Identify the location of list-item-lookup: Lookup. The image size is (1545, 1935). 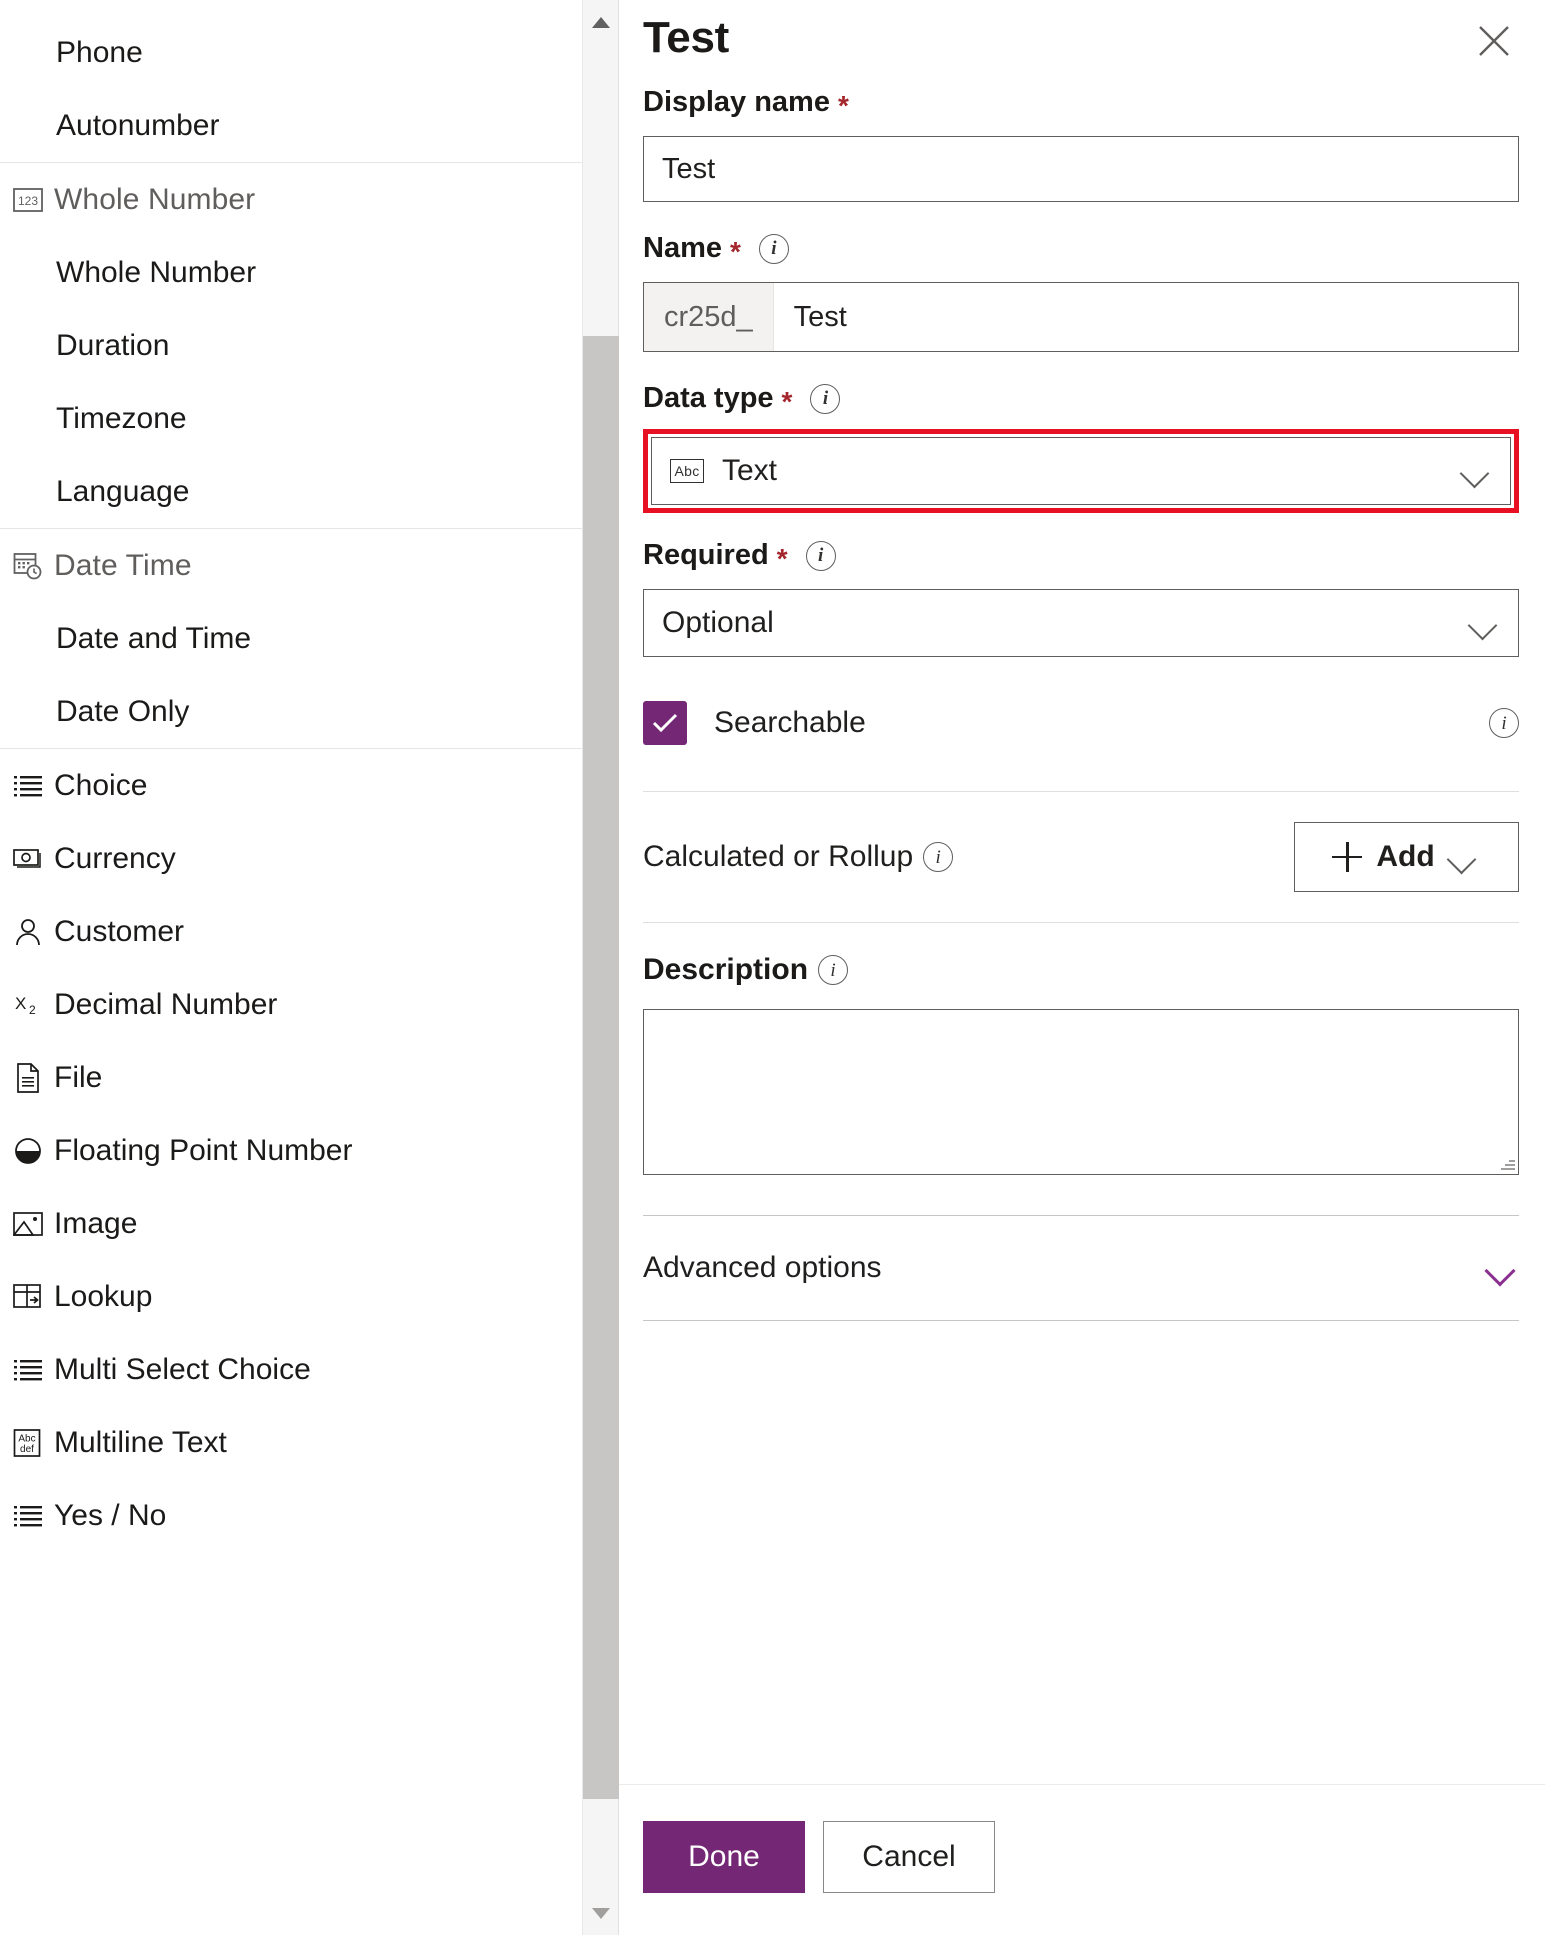
(291, 1296).